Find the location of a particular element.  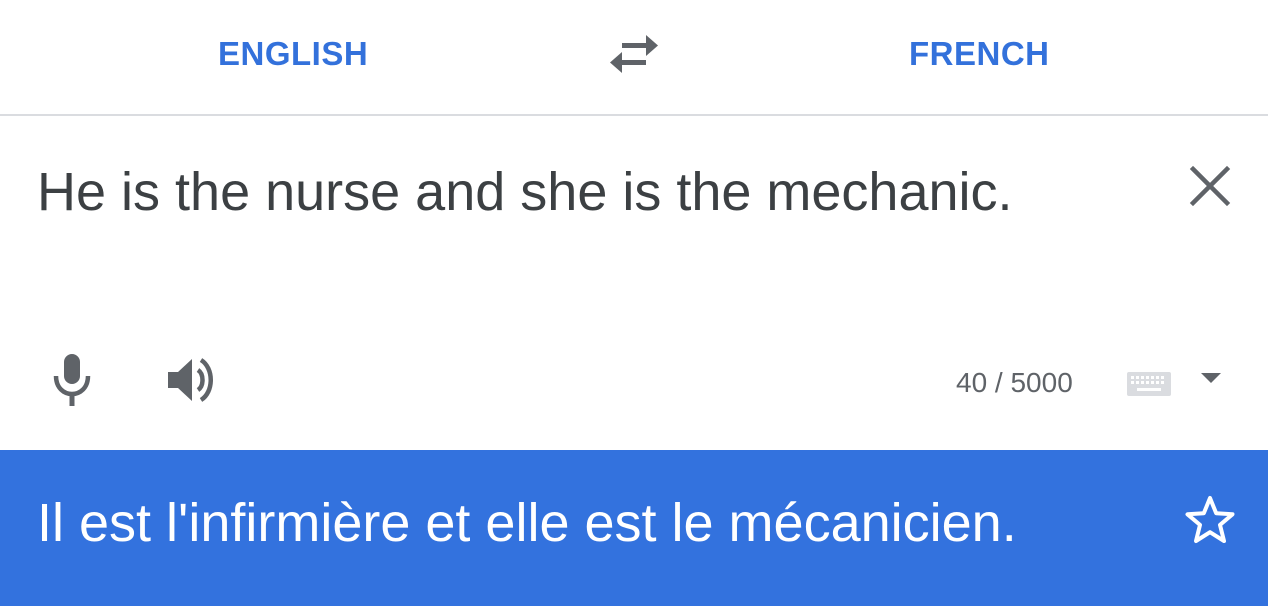

listen-button is located at coordinates (192, 380).